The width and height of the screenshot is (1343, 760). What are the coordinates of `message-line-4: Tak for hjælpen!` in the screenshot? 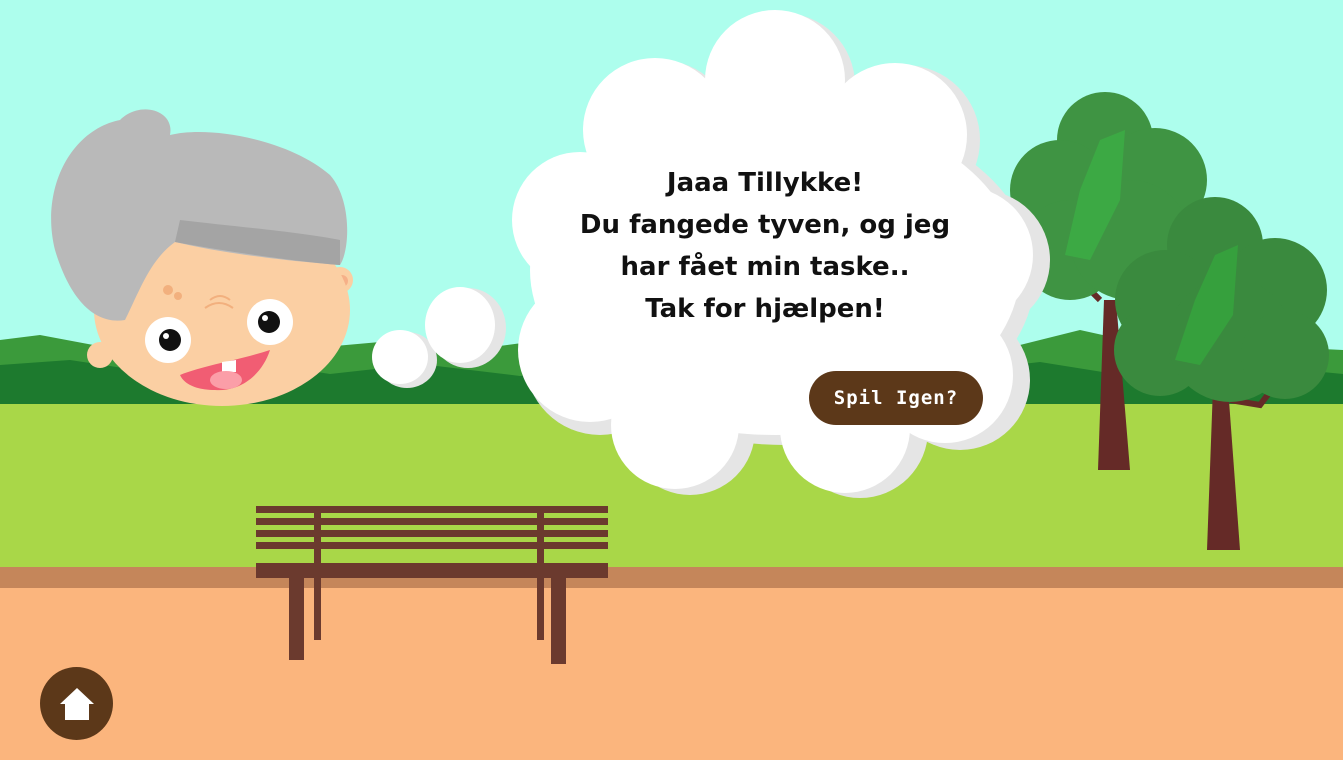 It's located at (765, 309).